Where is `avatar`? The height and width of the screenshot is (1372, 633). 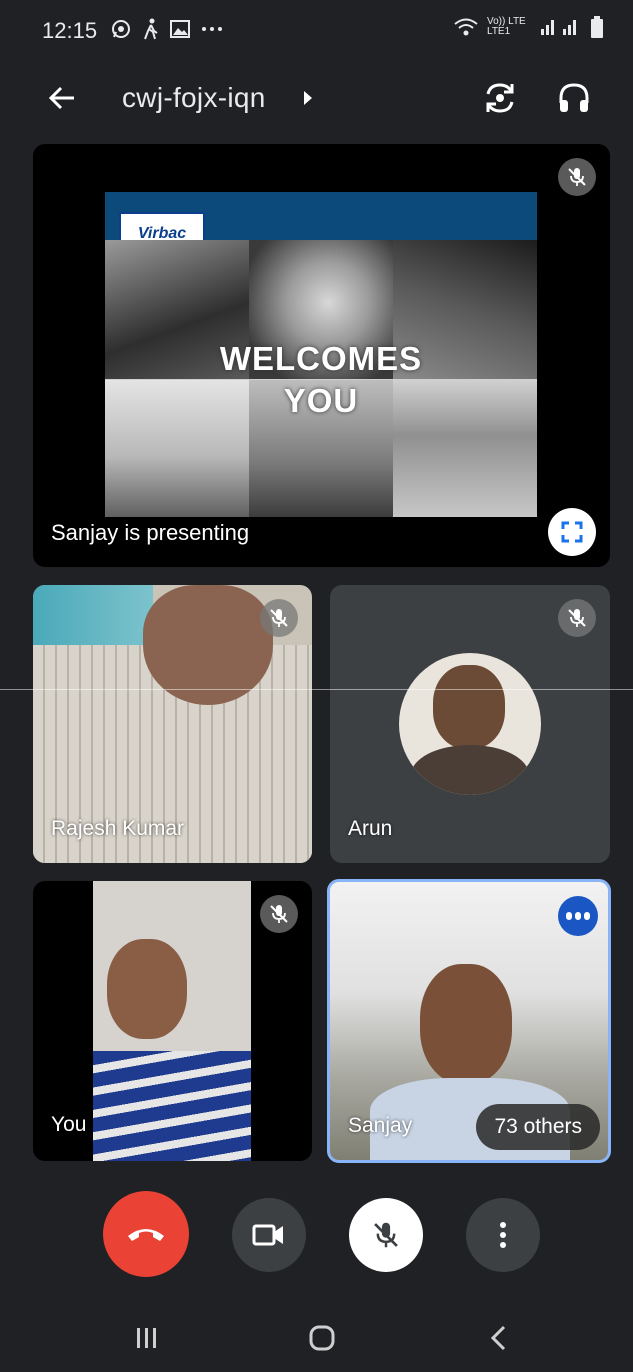 avatar is located at coordinates (470, 724).